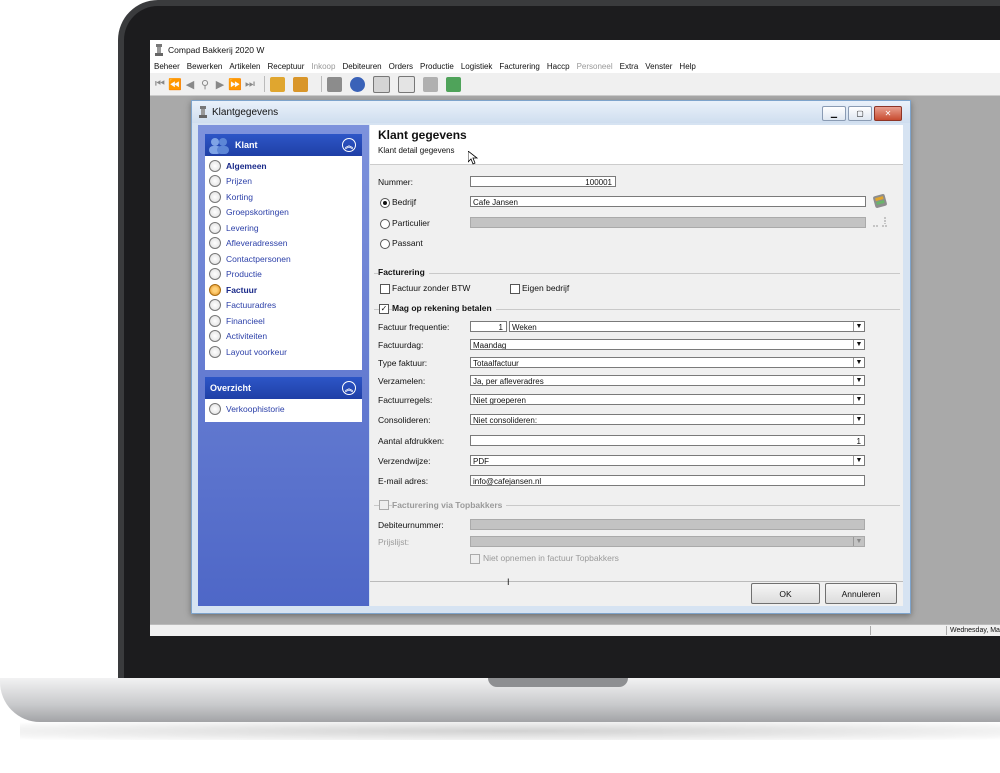 The width and height of the screenshot is (1000, 773). What do you see at coordinates (220, 84) in the screenshot?
I see `next-record-icon: ▶` at bounding box center [220, 84].